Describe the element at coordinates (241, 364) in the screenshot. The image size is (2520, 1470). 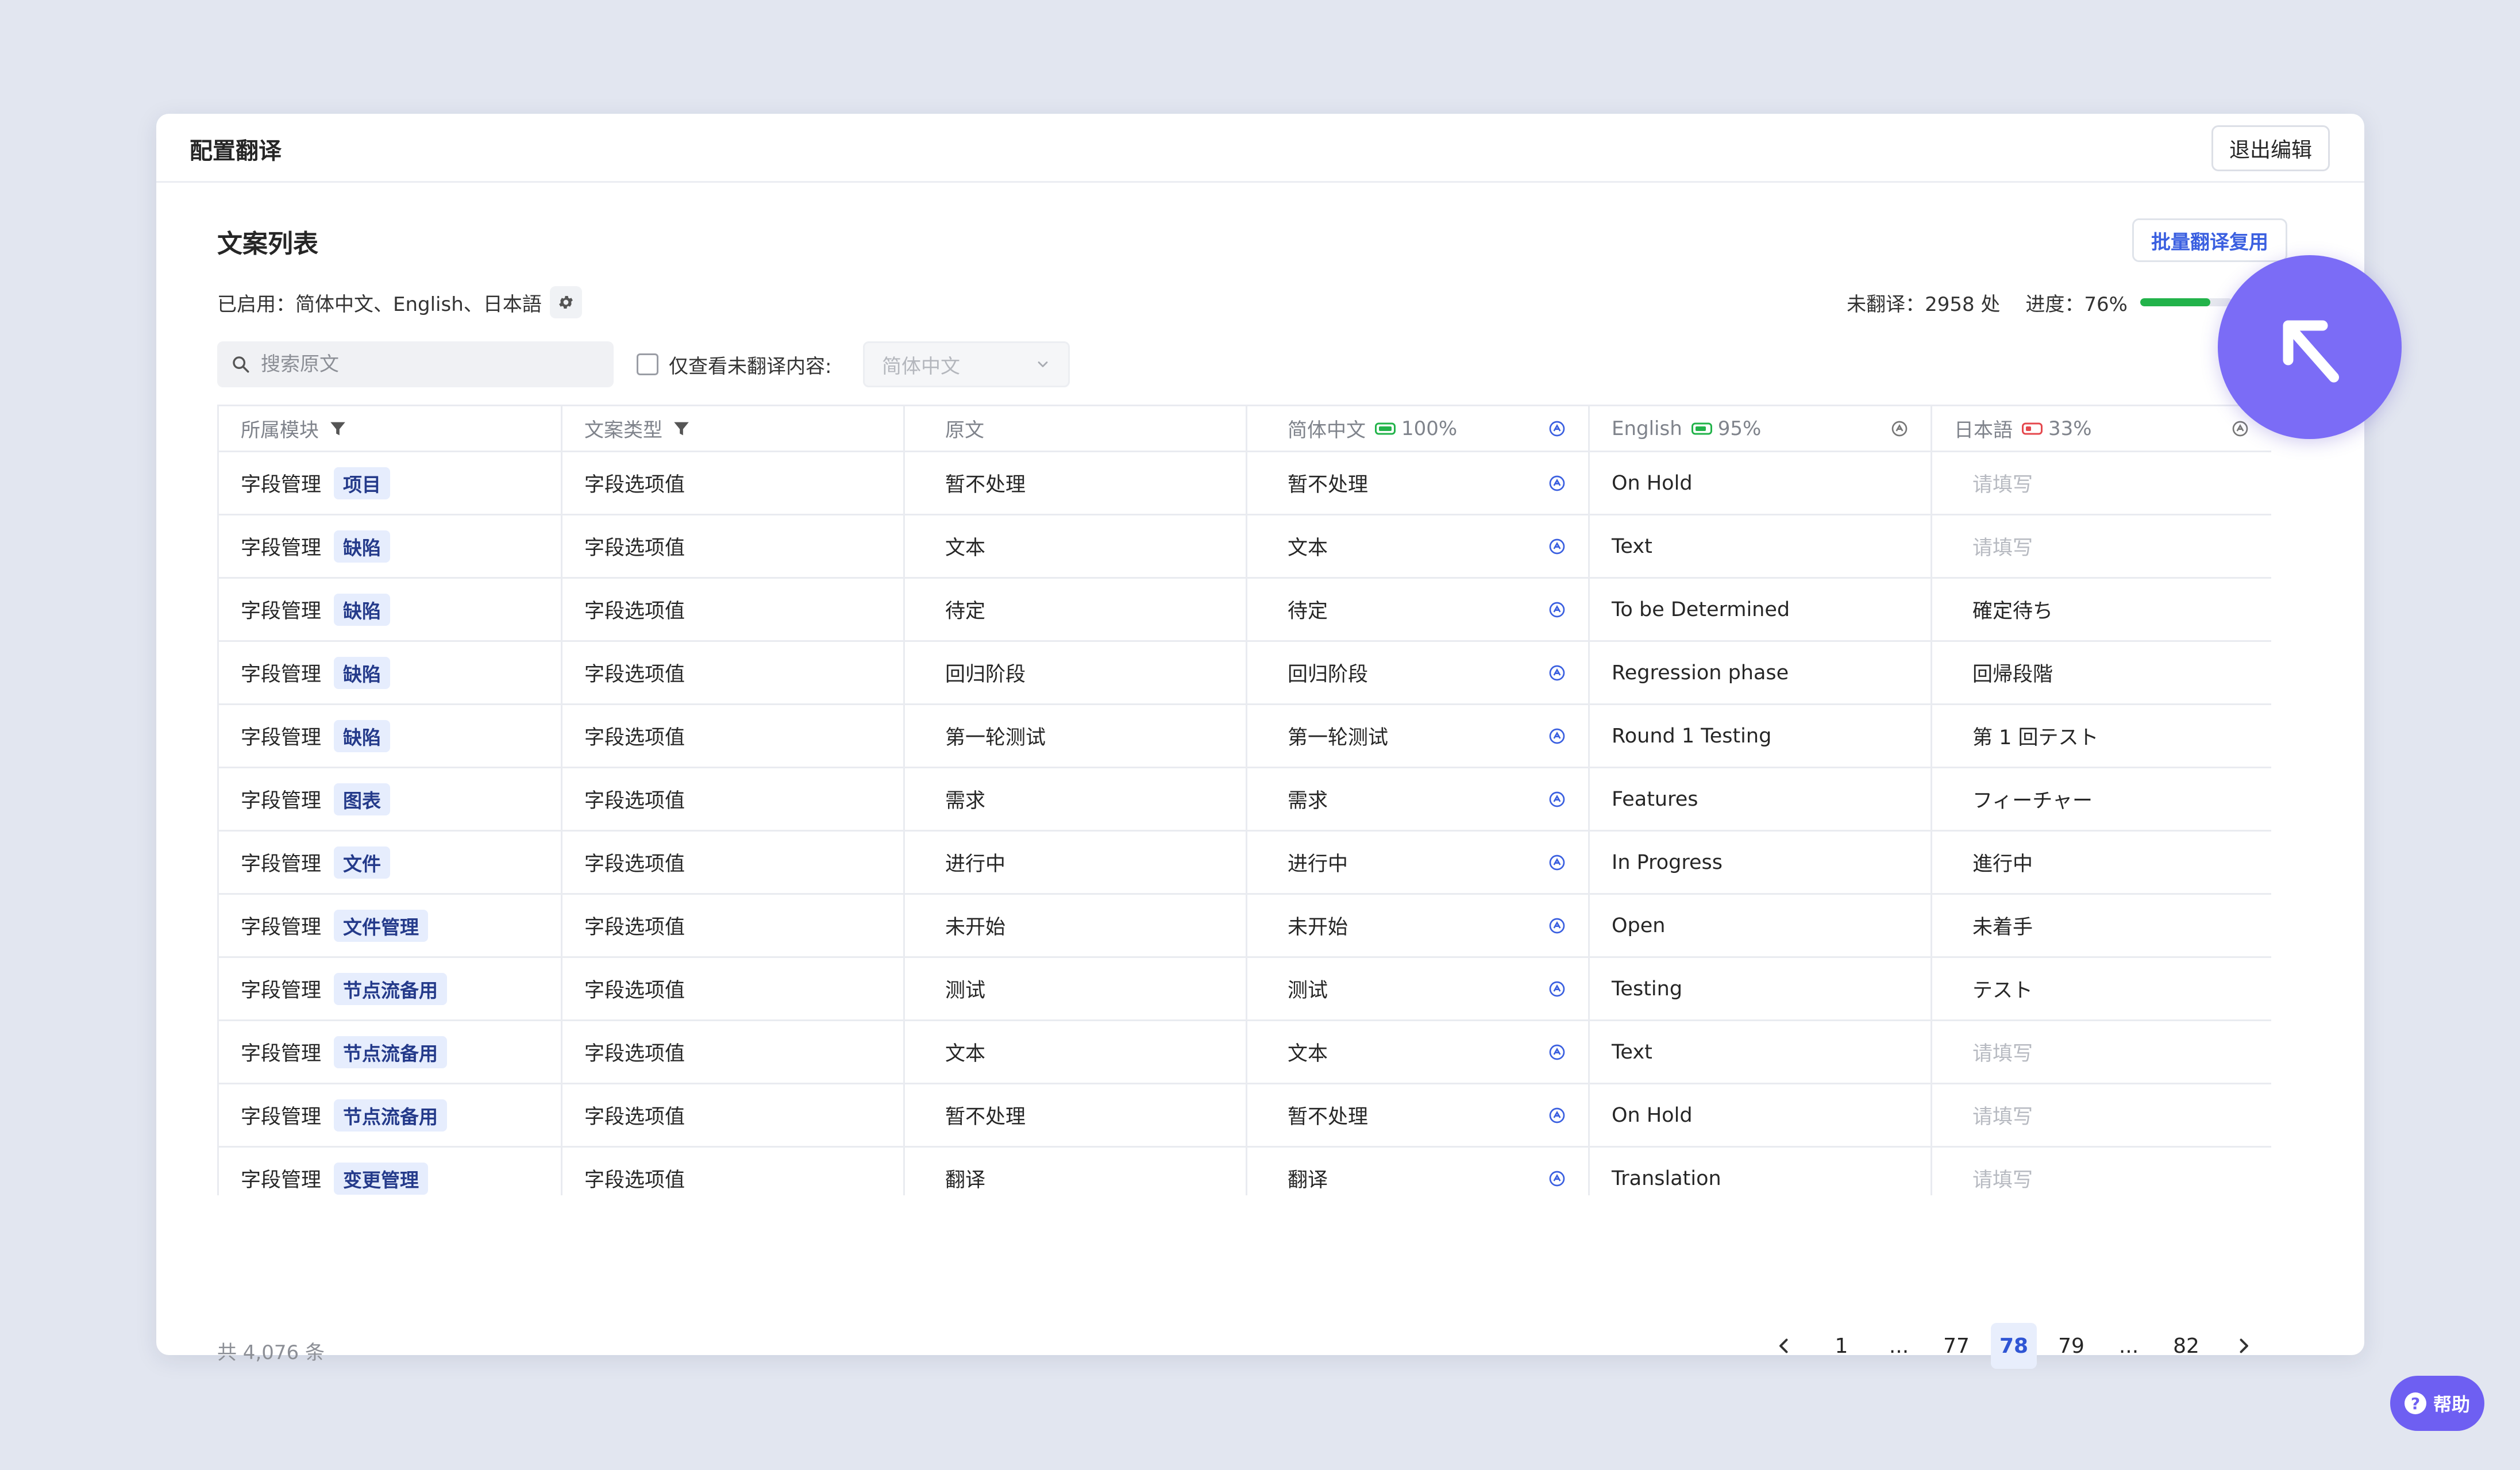
I see `search-icon` at that location.